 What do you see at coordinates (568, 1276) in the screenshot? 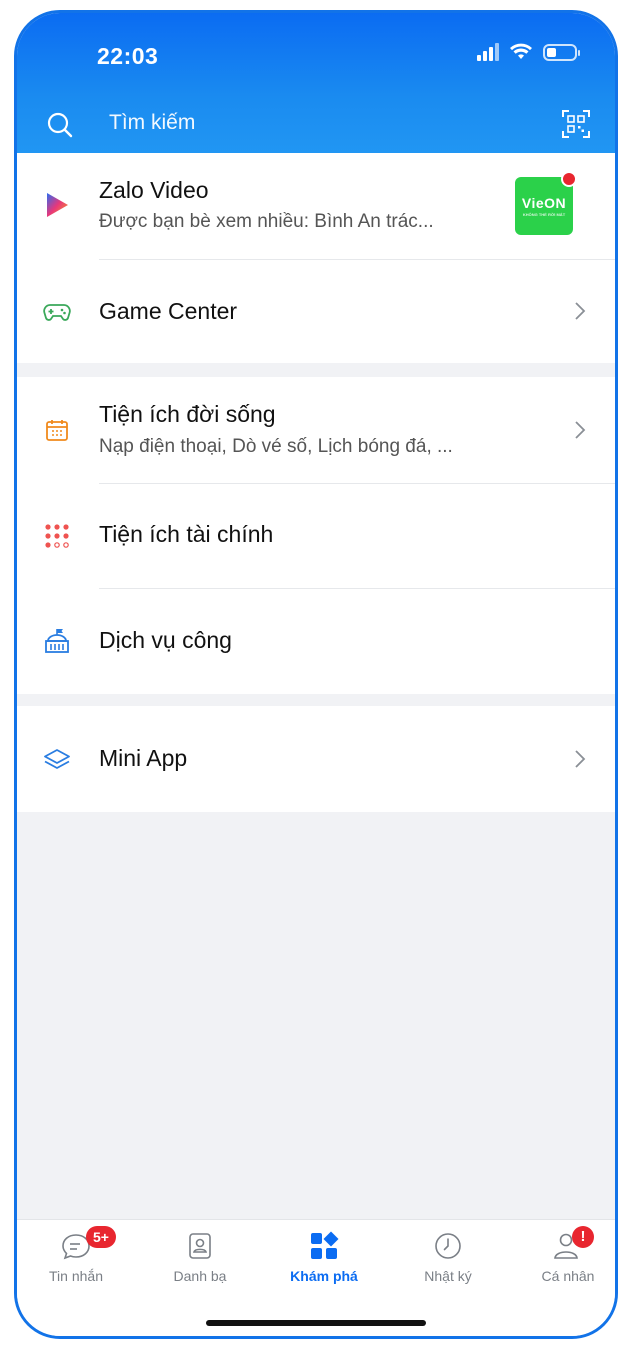
I see `tab-label: Cá nhân` at bounding box center [568, 1276].